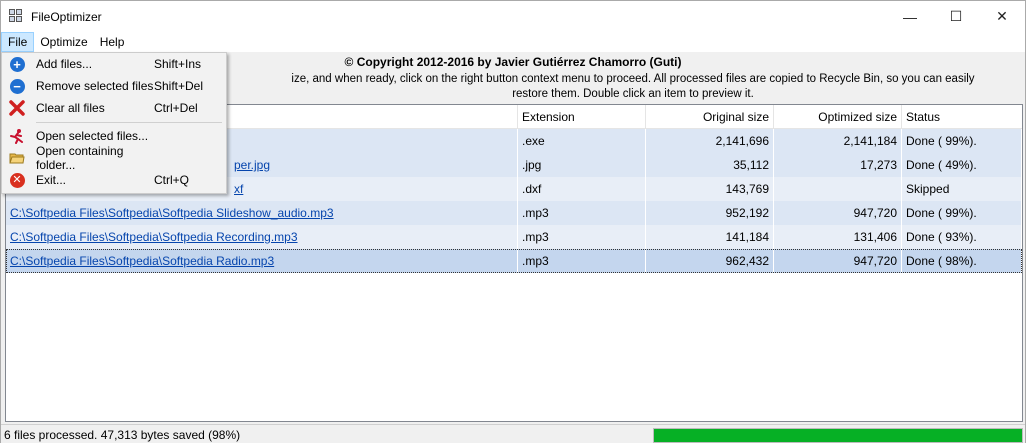 The width and height of the screenshot is (1026, 443). What do you see at coordinates (179, 86) in the screenshot?
I see `menu-item-shortcut: Shift+Del` at bounding box center [179, 86].